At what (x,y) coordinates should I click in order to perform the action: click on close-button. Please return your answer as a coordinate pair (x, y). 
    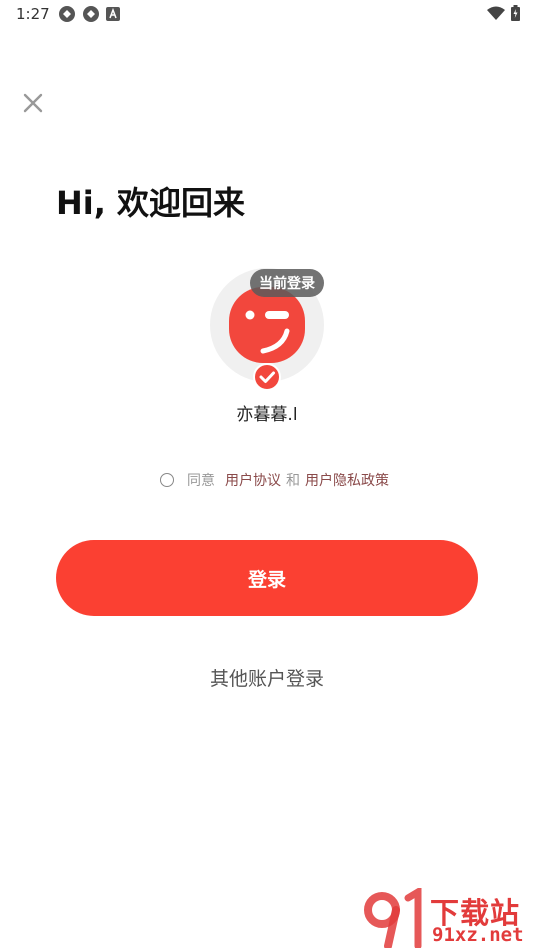
    Looking at the image, I should click on (33, 103).